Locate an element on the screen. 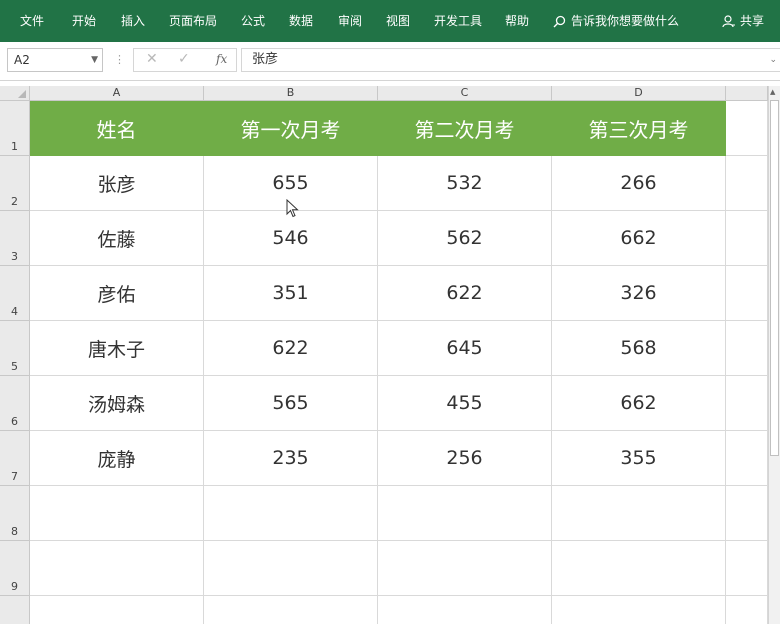 The height and width of the screenshot is (624, 780). cell-d7: 355 is located at coordinates (639, 458).